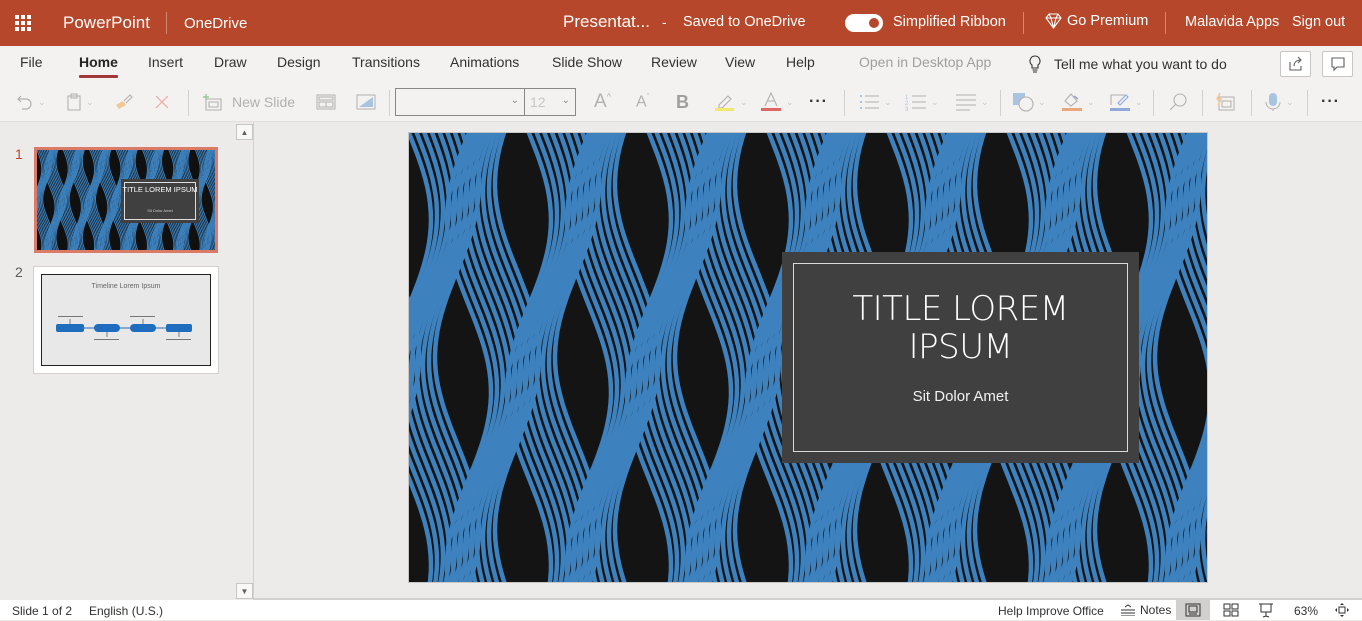 The width and height of the screenshot is (1362, 621). I want to click on grow-font-button: A^, so click(602, 101).